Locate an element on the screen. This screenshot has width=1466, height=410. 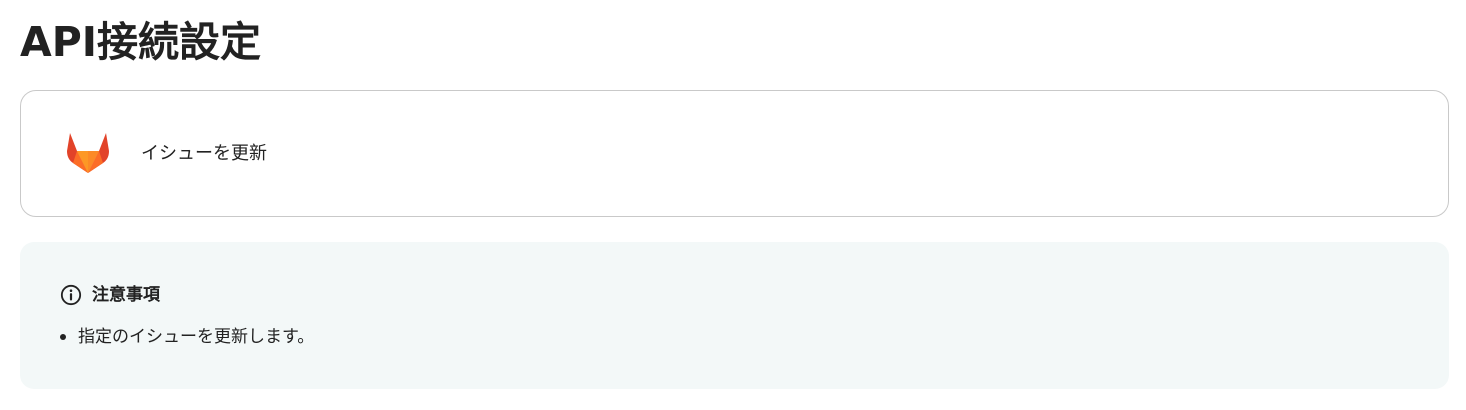
info-icon is located at coordinates (71, 295).